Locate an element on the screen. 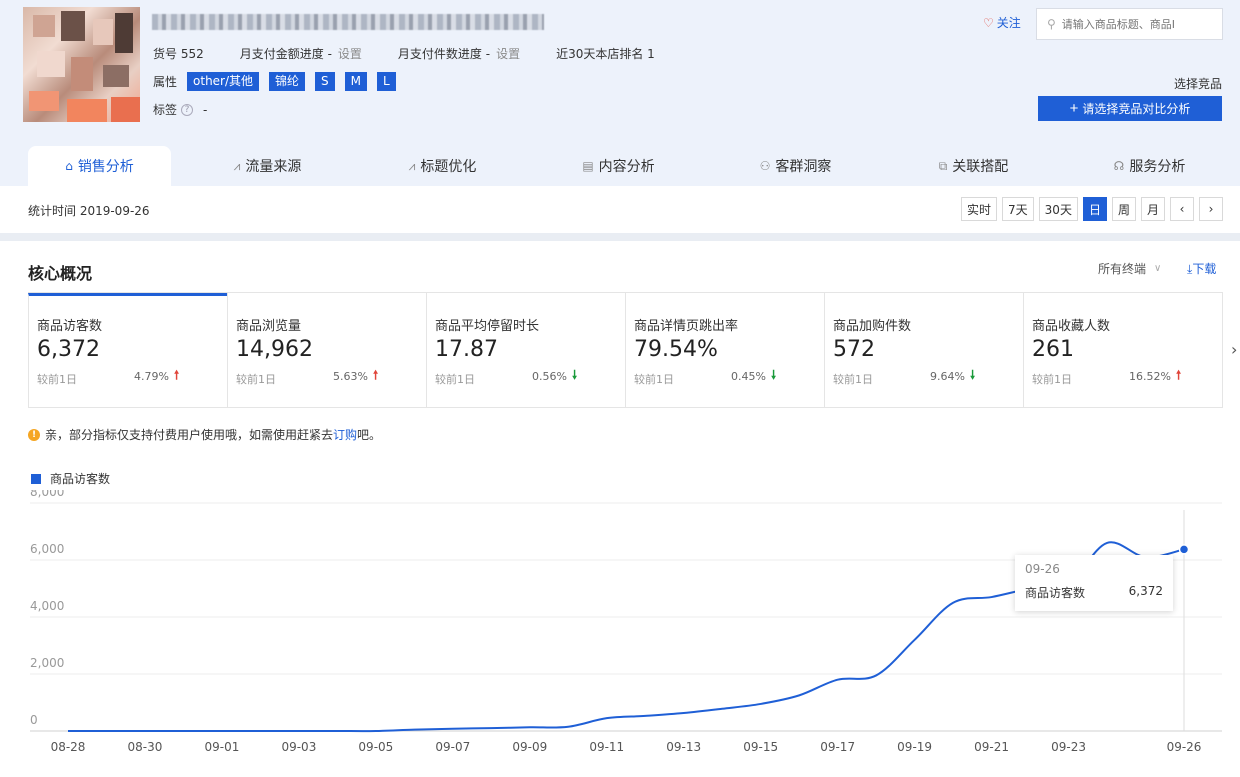  tag-label: 标签 is located at coordinates (165, 110).